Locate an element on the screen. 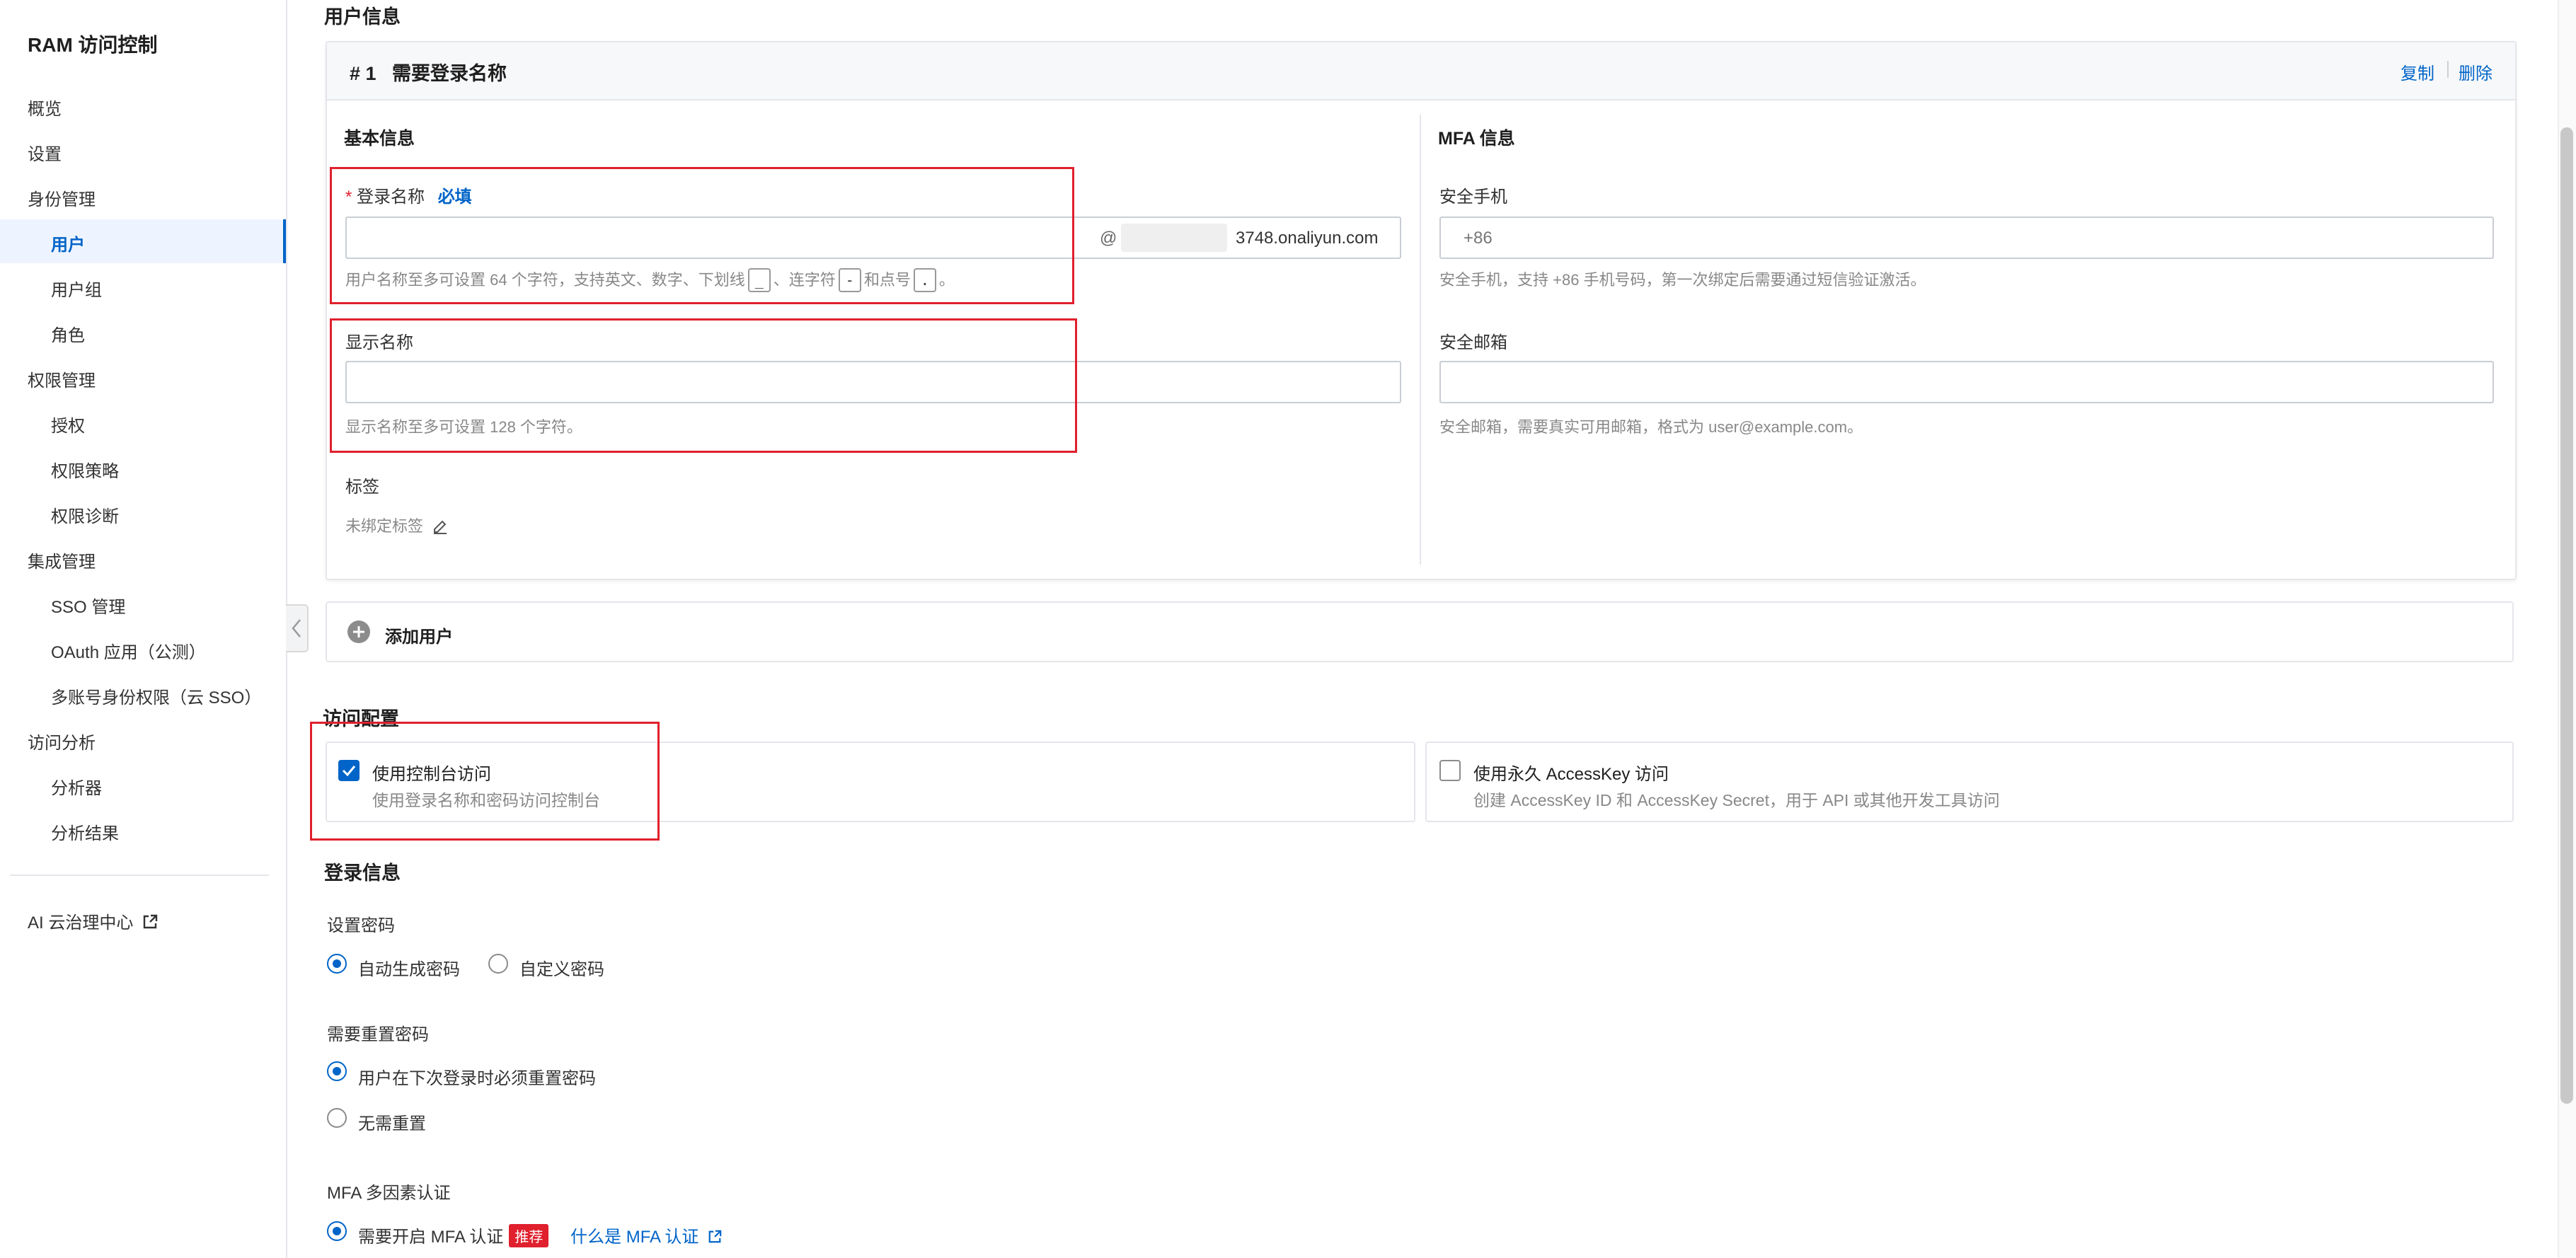 The image size is (2576, 1258). tags-value: 未绑定标签 is located at coordinates (385, 526).